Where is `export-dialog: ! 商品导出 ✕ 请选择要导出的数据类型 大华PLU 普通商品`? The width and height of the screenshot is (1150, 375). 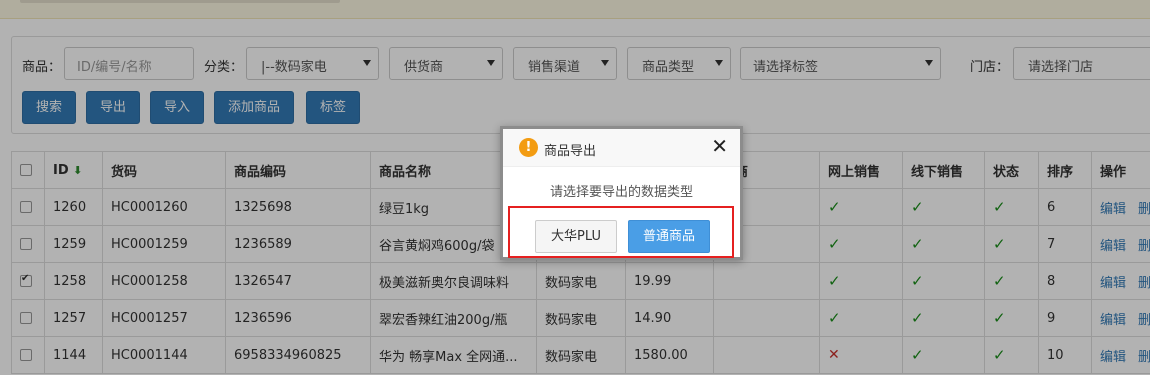
export-dialog: ! 商品导出 ✕ 请选择要导出的数据类型 大华PLU 普通商品 is located at coordinates (621, 193).